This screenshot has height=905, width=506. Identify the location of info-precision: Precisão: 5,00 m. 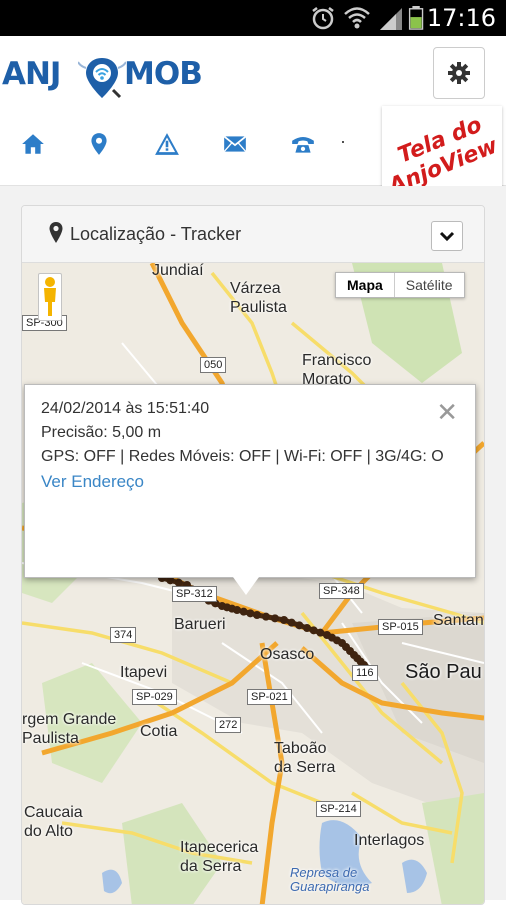
(101, 432).